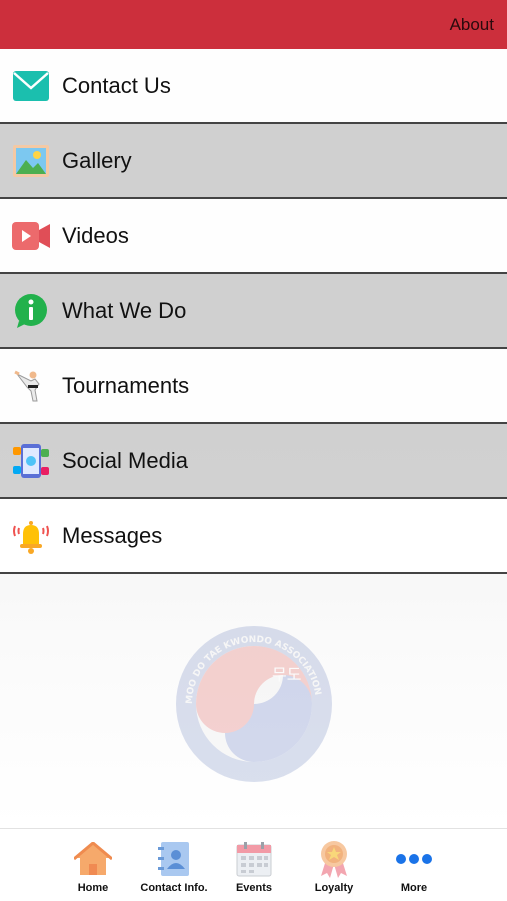 Image resolution: width=507 pixels, height=901 pixels. Describe the element at coordinates (414, 859) in the screenshot. I see `more-dots-icon` at that location.